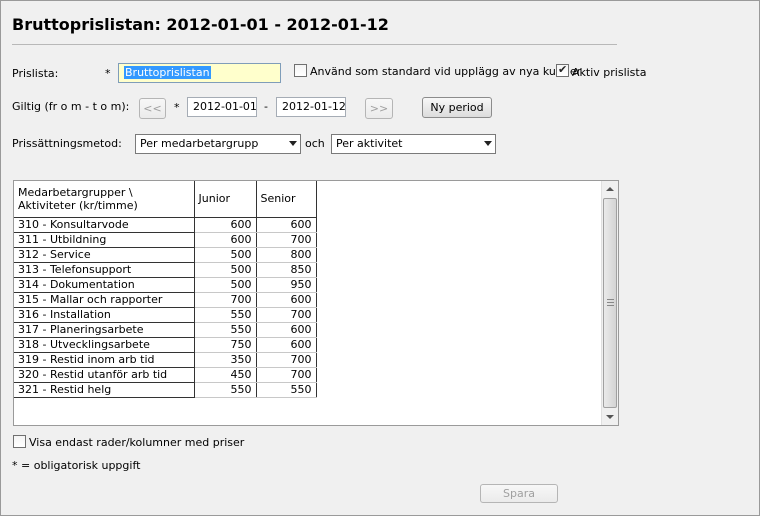 The width and height of the screenshot is (760, 516). What do you see at coordinates (67, 143) in the screenshot?
I see `metod-label: Prissättningsmetod:` at bounding box center [67, 143].